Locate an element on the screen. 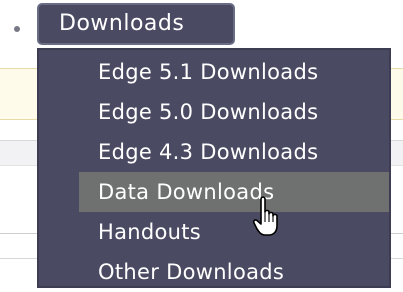  nav-bullet-icon is located at coordinates (17, 29).